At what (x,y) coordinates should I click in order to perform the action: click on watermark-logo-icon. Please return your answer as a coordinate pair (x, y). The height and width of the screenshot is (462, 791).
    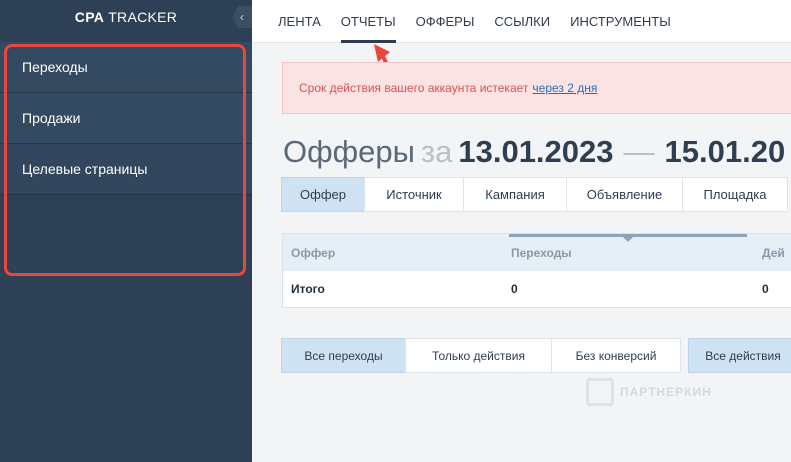
    Looking at the image, I should click on (600, 392).